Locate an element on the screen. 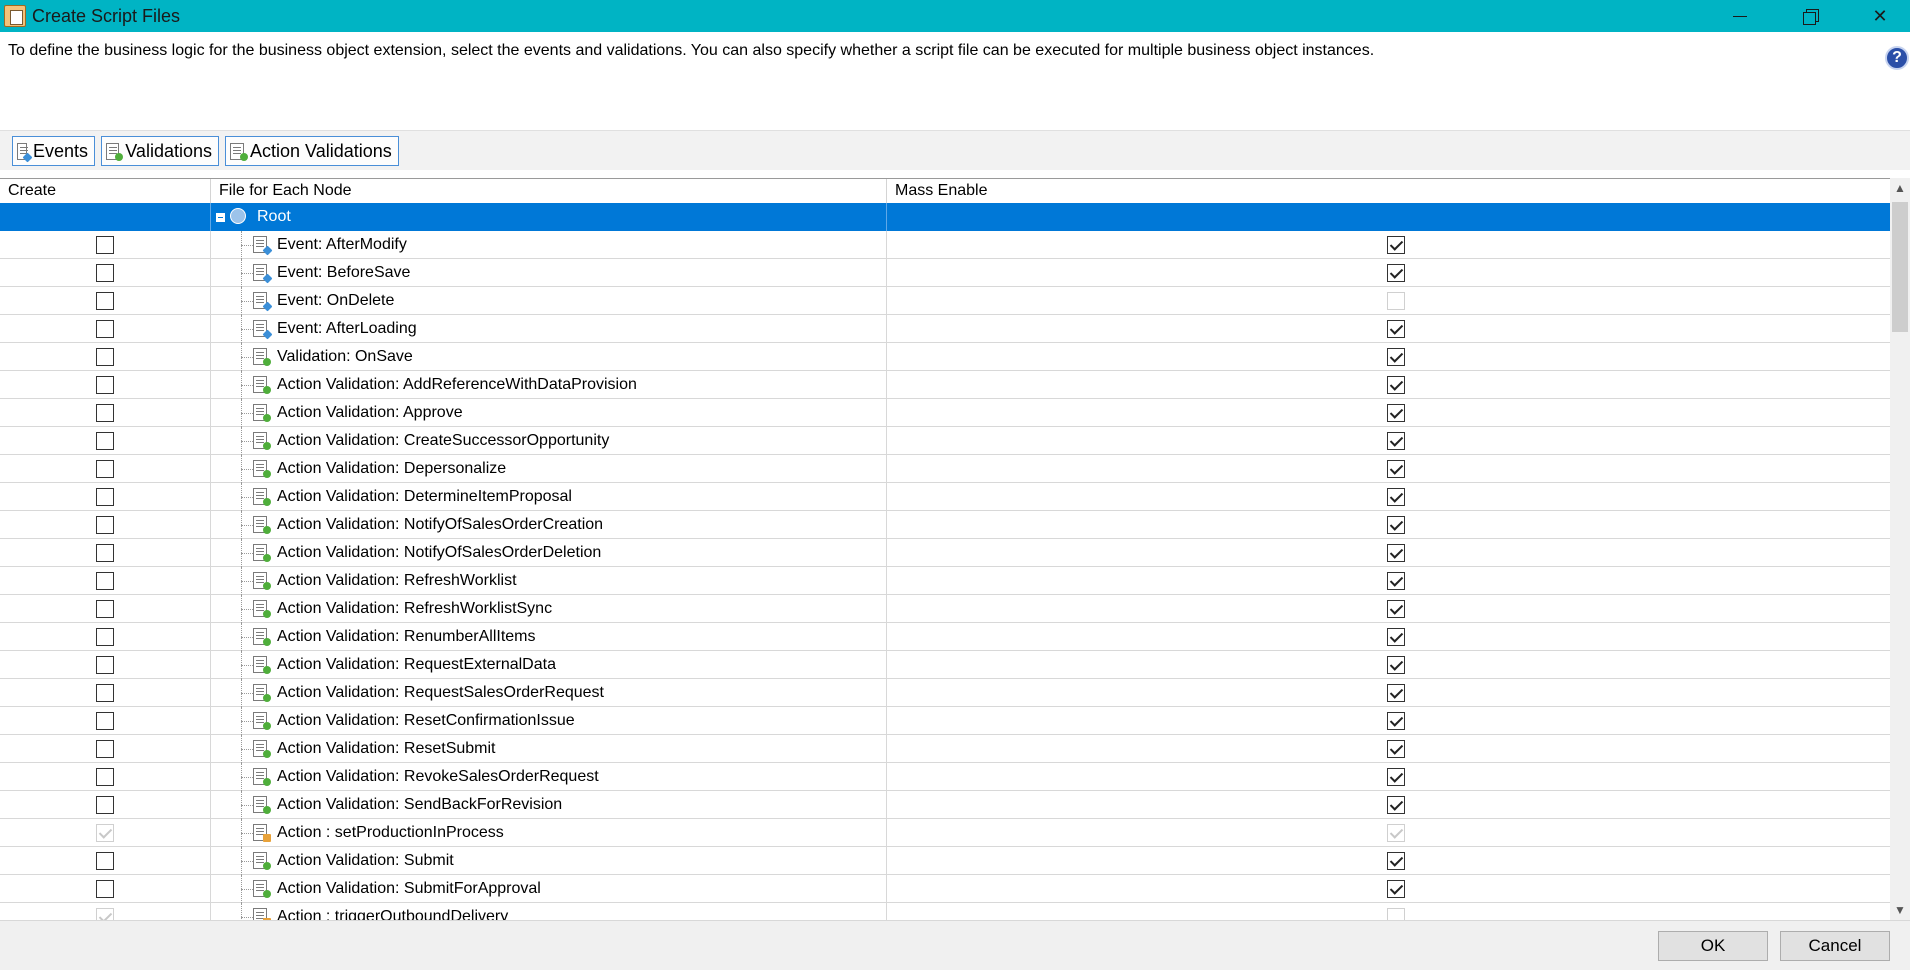 This screenshot has width=1910, height=970. table-row: Event: AfterModify is located at coordinates (945, 245).